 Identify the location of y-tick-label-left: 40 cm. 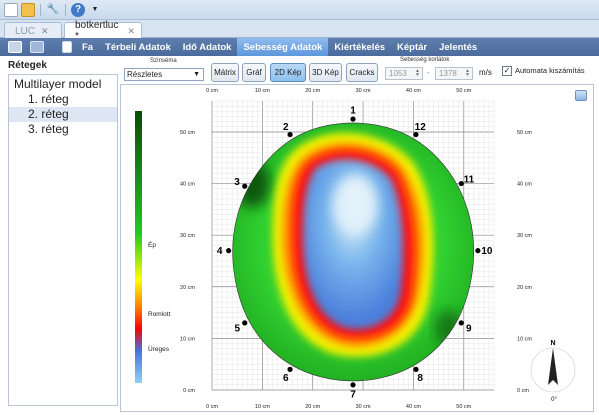
(187, 185).